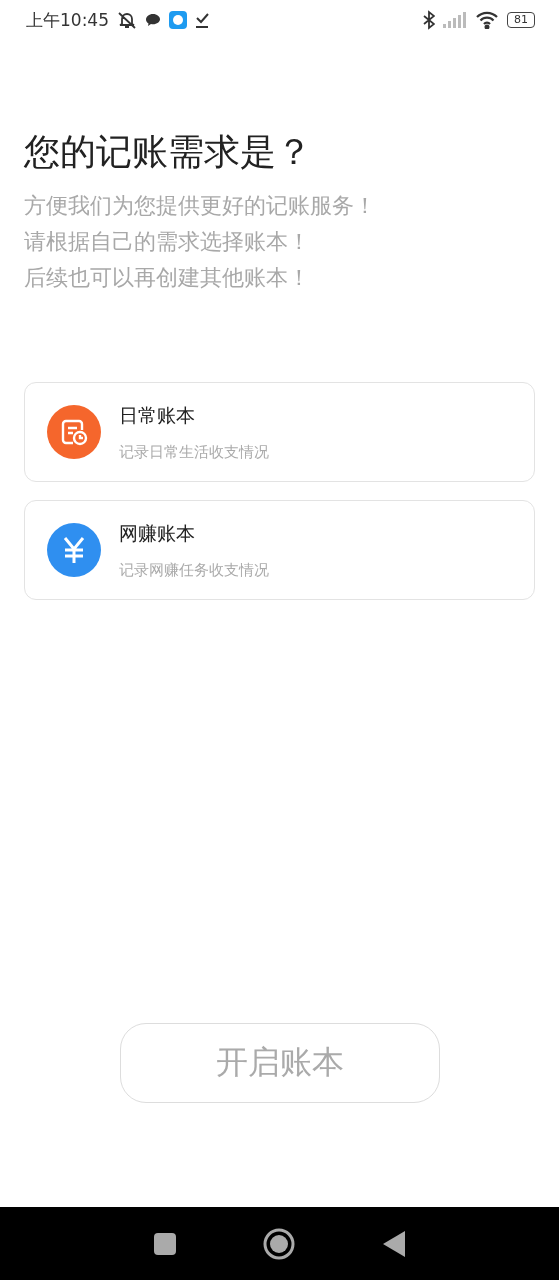  What do you see at coordinates (74, 432) in the screenshot?
I see `ledger-clock-icon` at bounding box center [74, 432].